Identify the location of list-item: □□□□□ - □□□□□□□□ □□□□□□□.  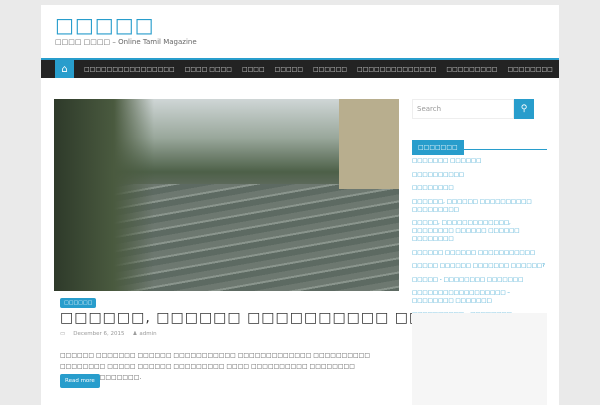
(479, 280).